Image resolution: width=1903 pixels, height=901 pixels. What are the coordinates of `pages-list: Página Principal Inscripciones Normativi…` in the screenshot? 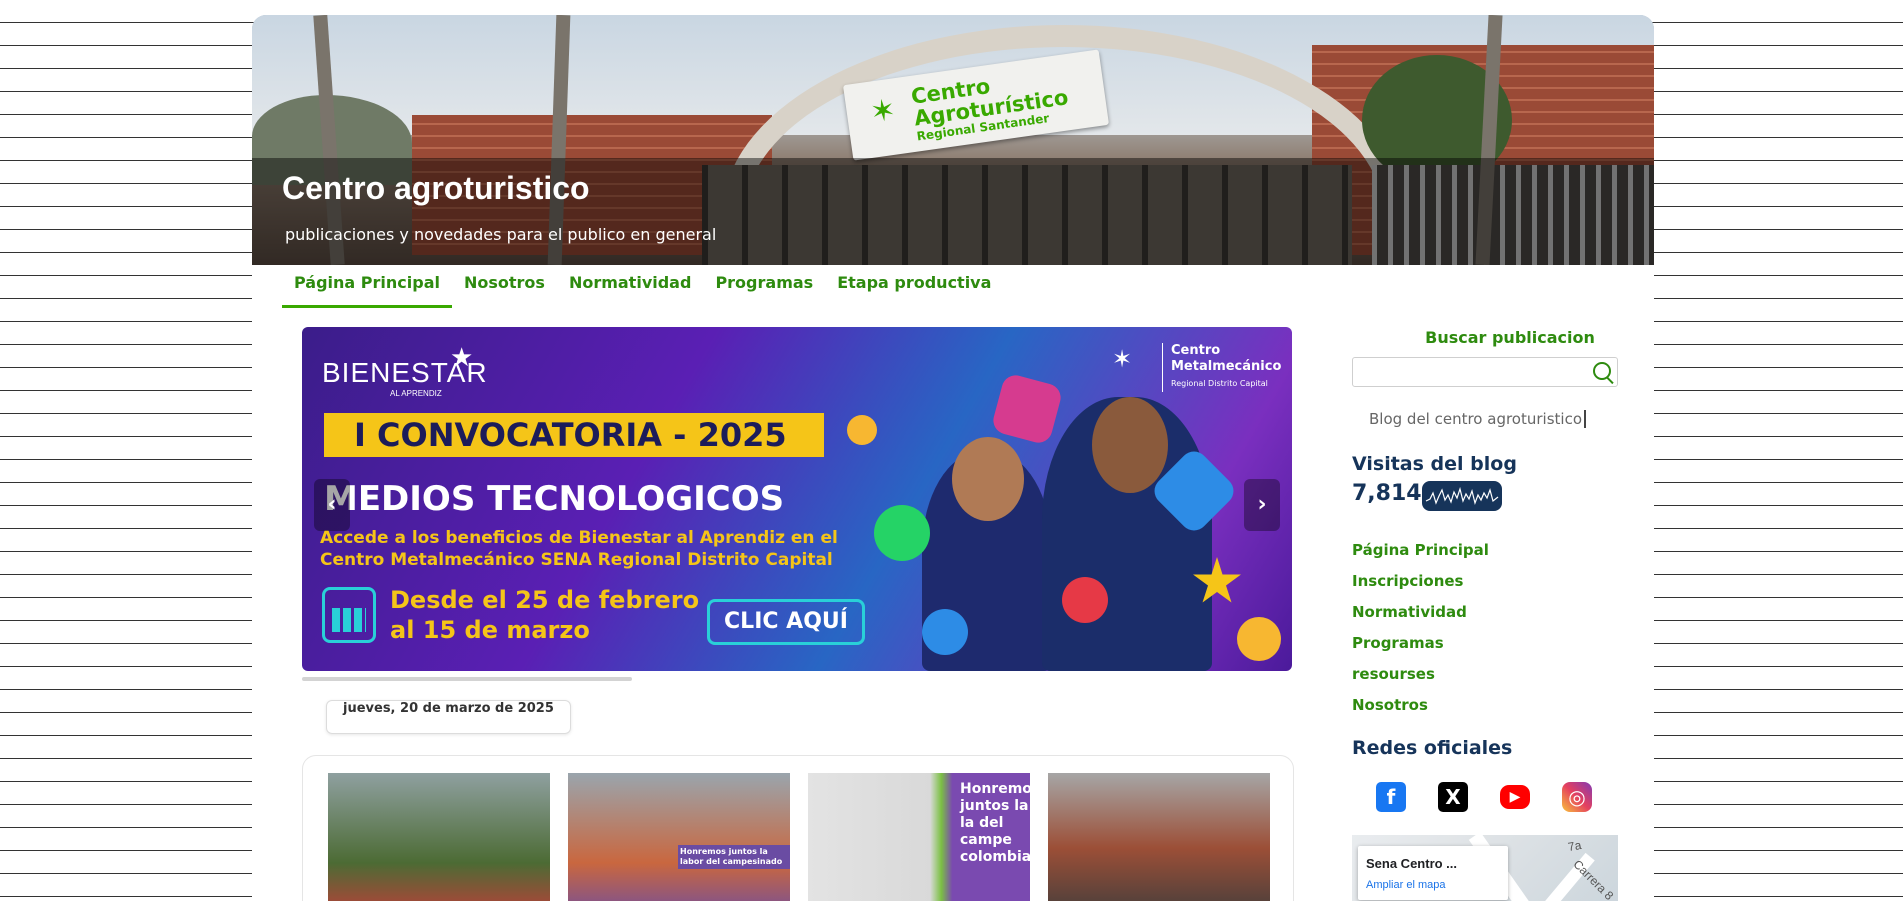 It's located at (1420, 633).